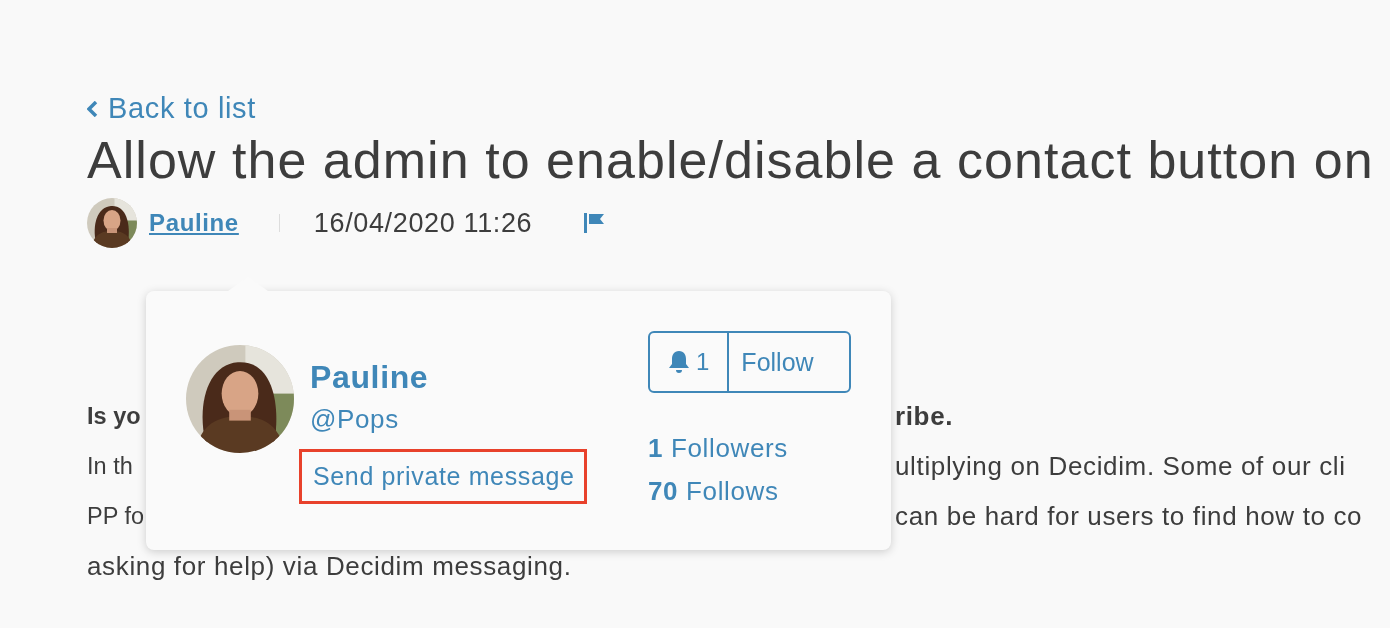 Image resolution: width=1390 pixels, height=628 pixels. What do you see at coordinates (114, 416) in the screenshot?
I see `body-text: Is yo` at bounding box center [114, 416].